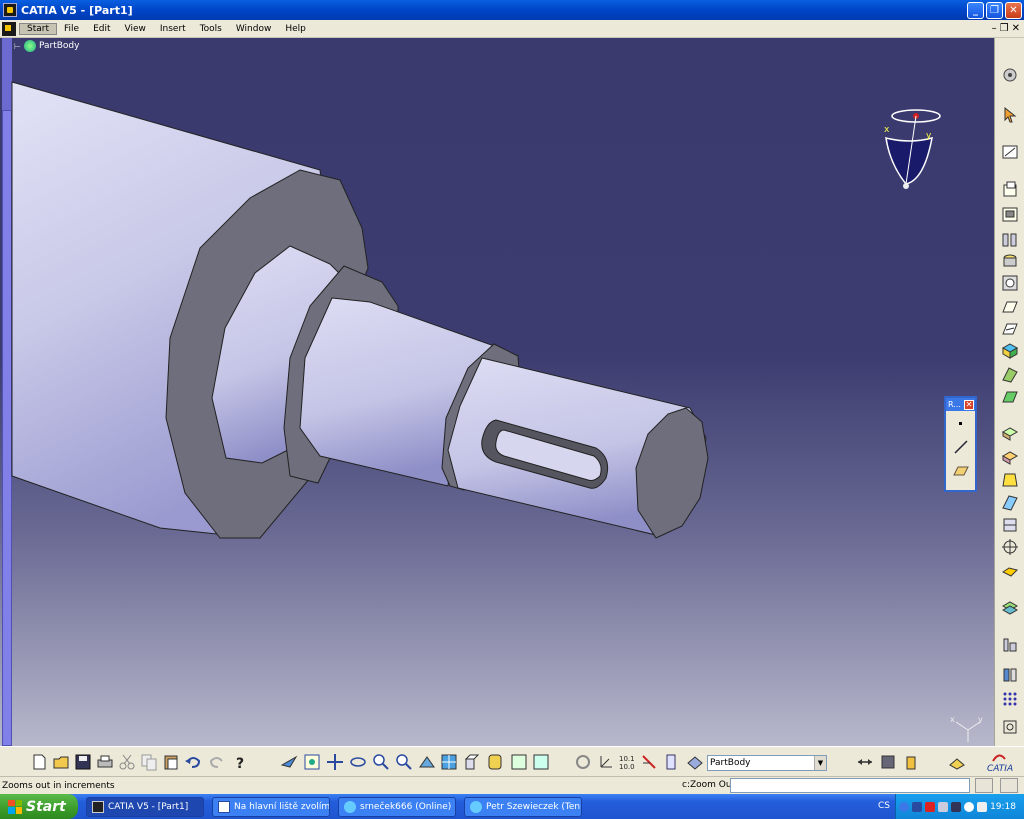 Image resolution: width=1024 pixels, height=819 pixels. I want to click on solid-combine-button, so click(1010, 397).